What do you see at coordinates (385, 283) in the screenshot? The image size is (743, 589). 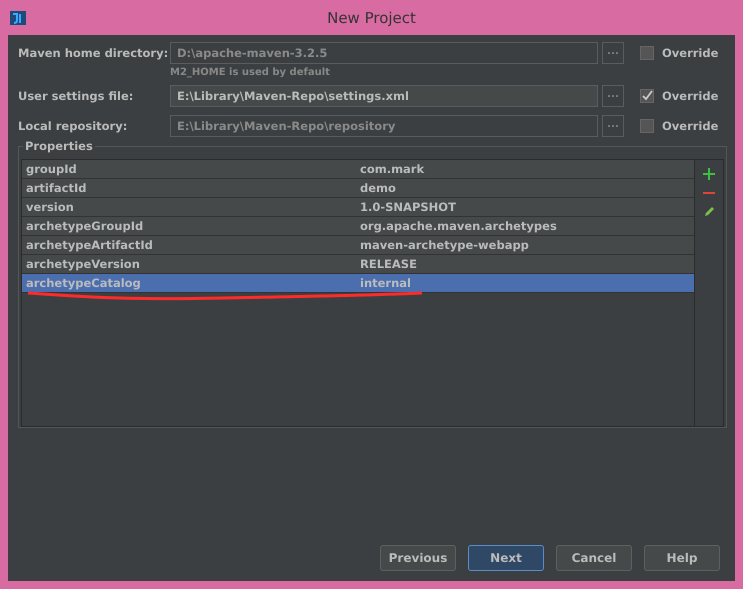 I see `table-cell: internal` at bounding box center [385, 283].